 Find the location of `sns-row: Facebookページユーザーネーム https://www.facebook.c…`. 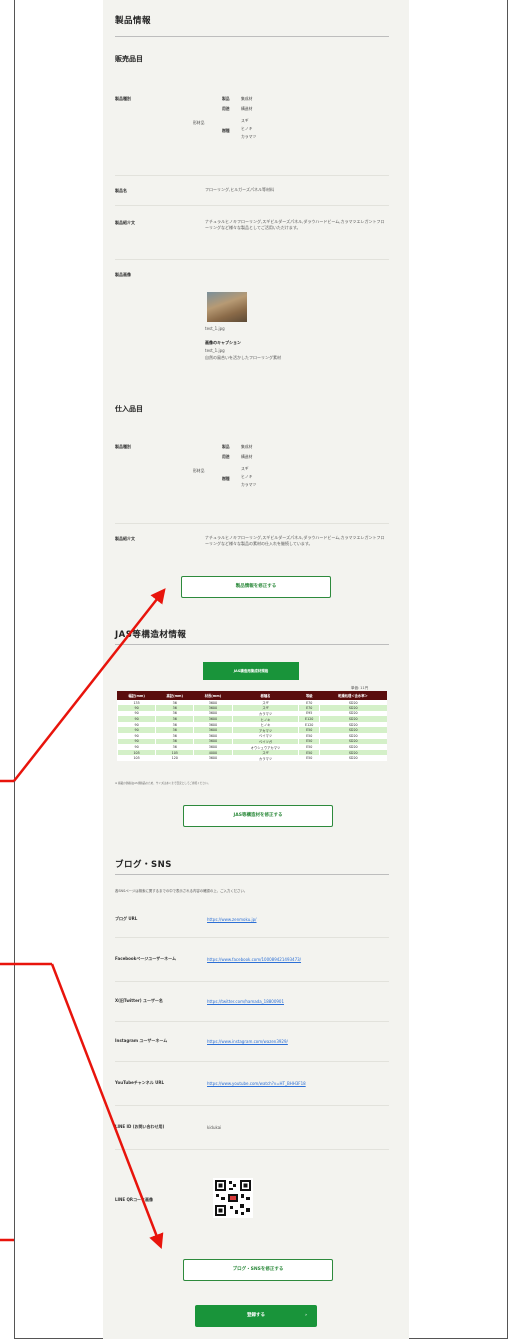

sns-row: Facebookページユーザーネーム https://www.facebook.c… is located at coordinates (252, 960).